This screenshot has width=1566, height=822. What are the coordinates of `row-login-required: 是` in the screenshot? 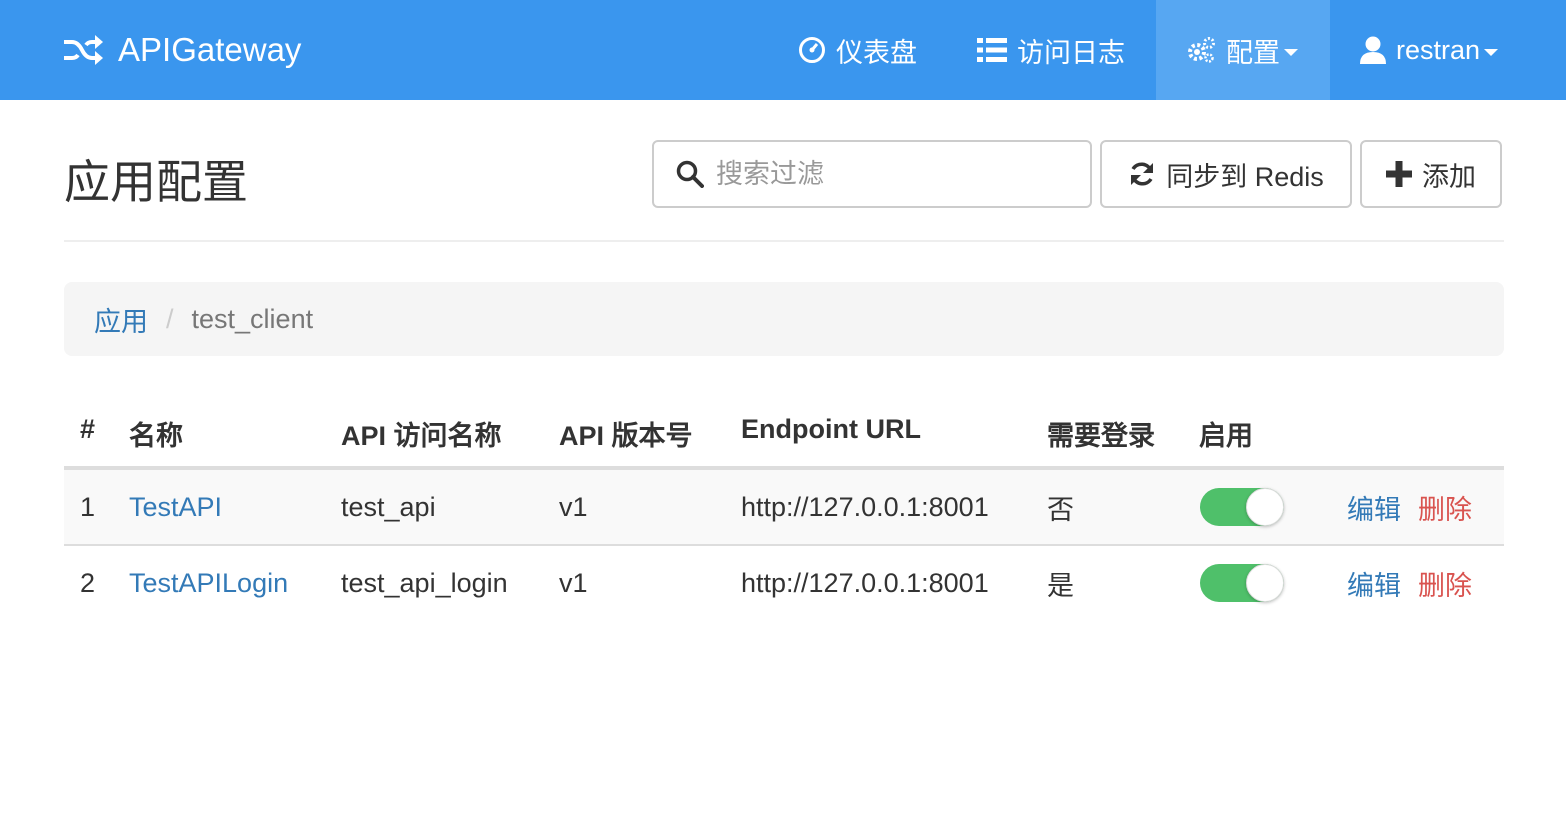 It's located at (1060, 585).